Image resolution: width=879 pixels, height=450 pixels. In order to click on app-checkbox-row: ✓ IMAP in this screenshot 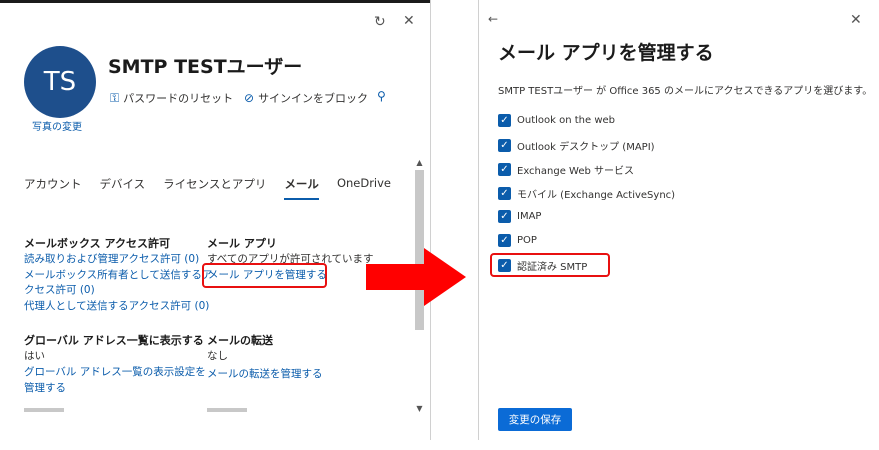, I will do `click(519, 216)`.